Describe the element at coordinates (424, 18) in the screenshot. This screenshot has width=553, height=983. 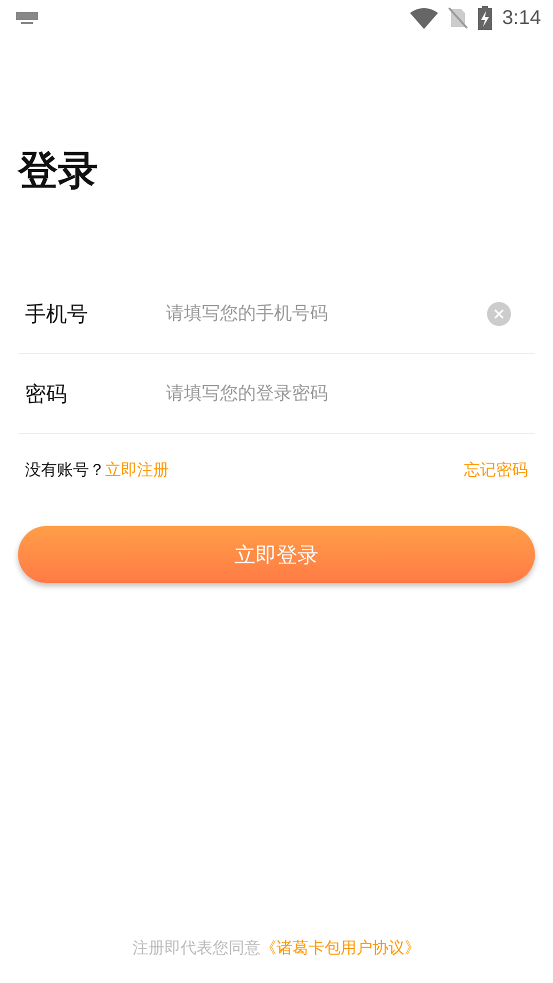
I see `wifi-icon` at that location.